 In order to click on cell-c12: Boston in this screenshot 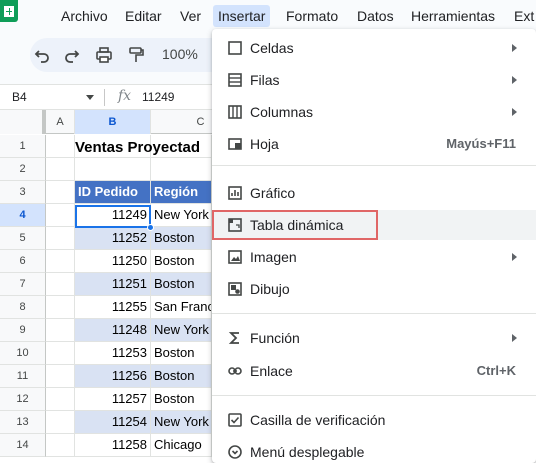, I will do `click(181, 399)`.